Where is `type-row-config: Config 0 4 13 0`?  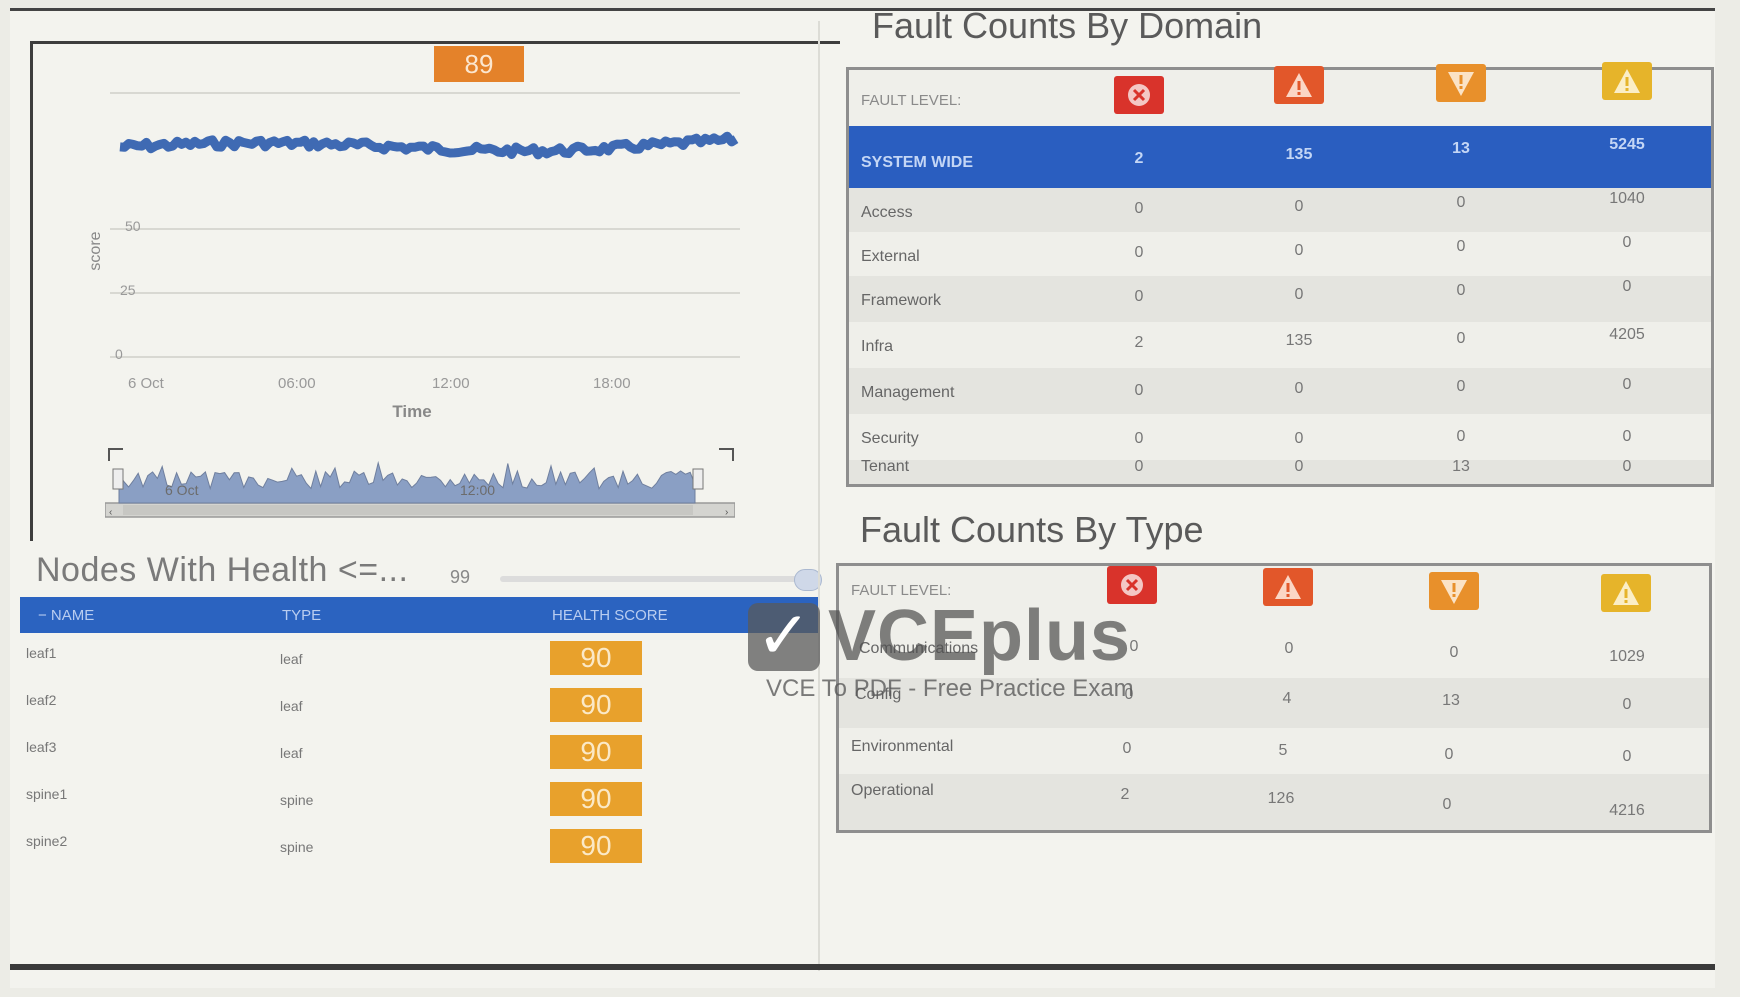
type-row-config: Config 0 4 13 0 is located at coordinates (1274, 703).